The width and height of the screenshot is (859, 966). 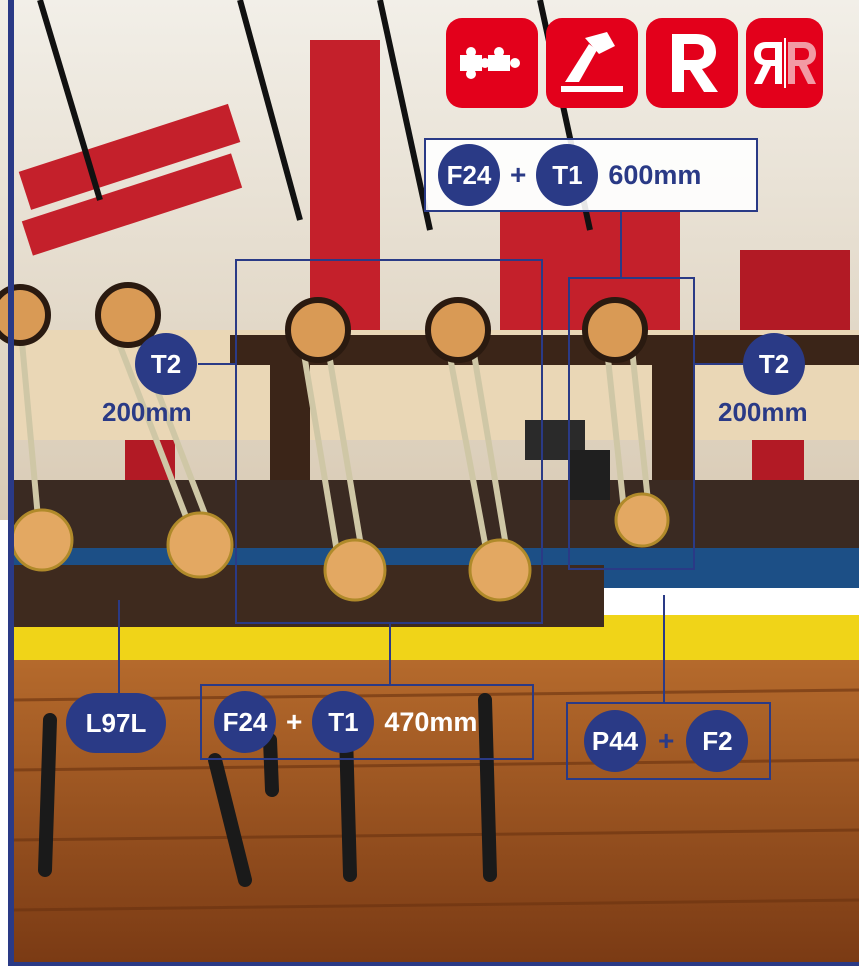 I want to click on label-top-f24-t1-600mm: F24 + T1 600mm, so click(x=591, y=175).